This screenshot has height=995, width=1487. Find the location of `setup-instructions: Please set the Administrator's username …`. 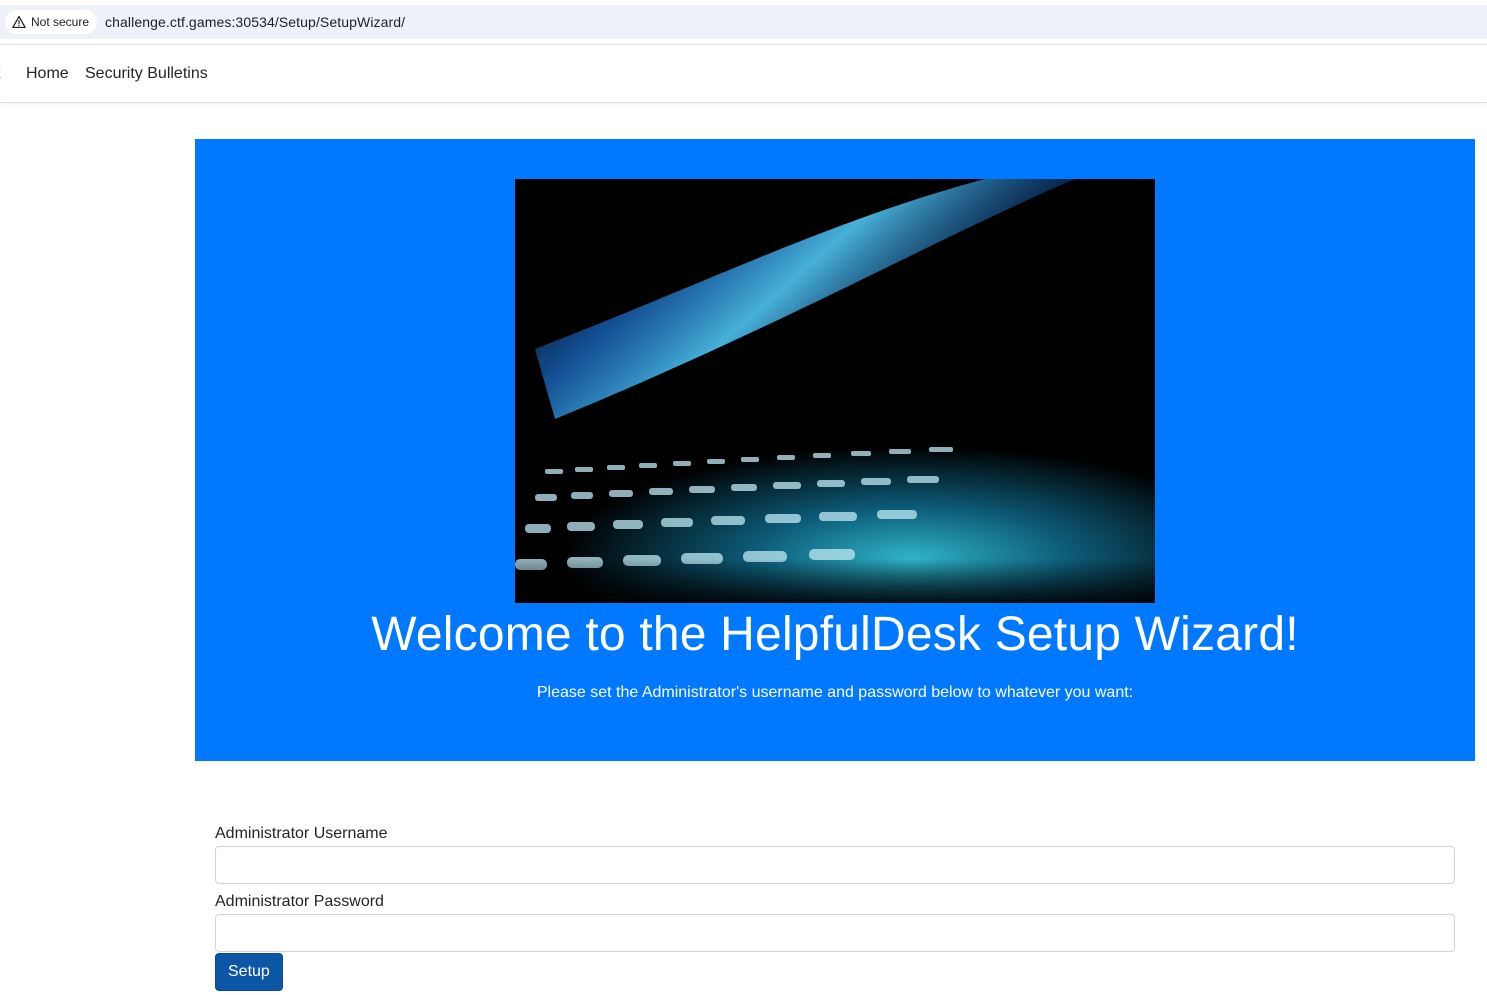

setup-instructions: Please set the Administrator's username … is located at coordinates (835, 692).